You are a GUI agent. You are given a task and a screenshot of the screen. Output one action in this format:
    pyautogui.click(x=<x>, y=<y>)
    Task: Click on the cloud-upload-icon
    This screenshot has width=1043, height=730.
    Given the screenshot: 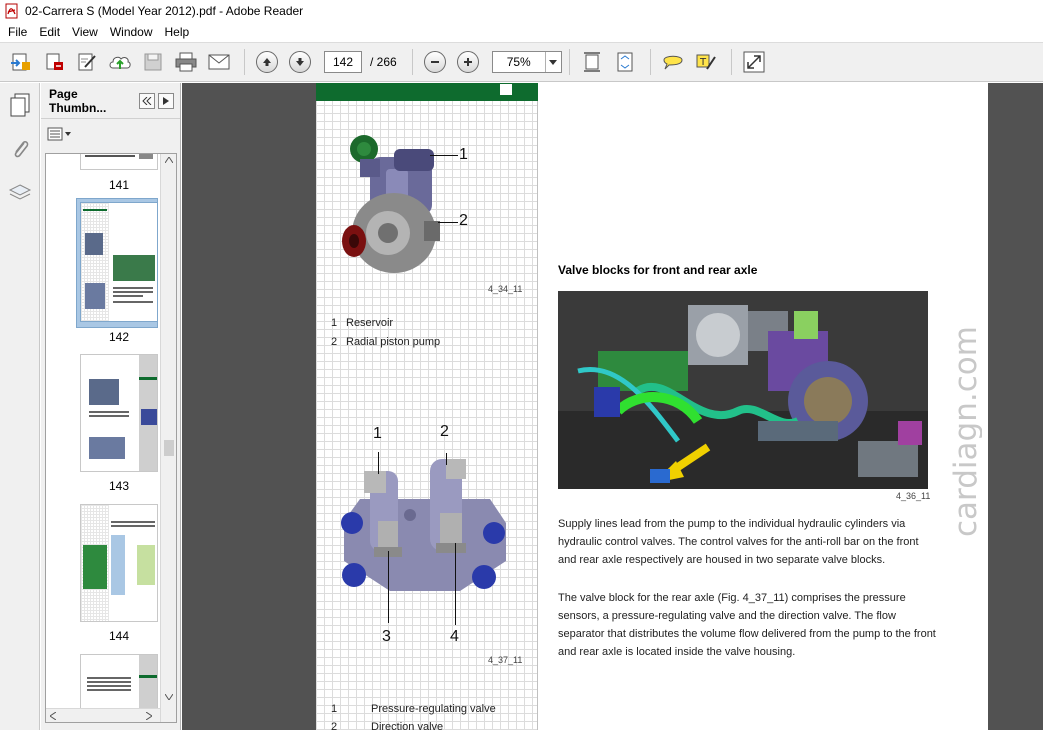 What is the action you would take?
    pyautogui.click(x=120, y=62)
    